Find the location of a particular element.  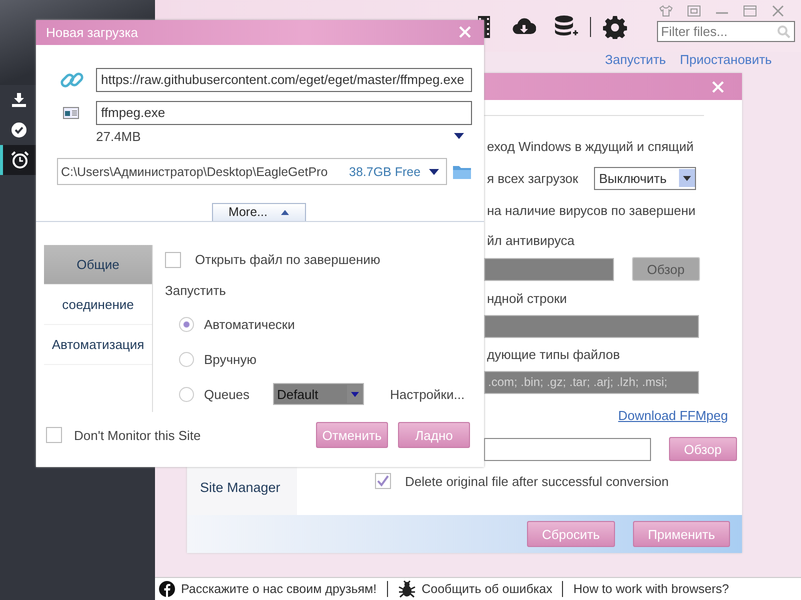

section-label: Запустить is located at coordinates (196, 291).